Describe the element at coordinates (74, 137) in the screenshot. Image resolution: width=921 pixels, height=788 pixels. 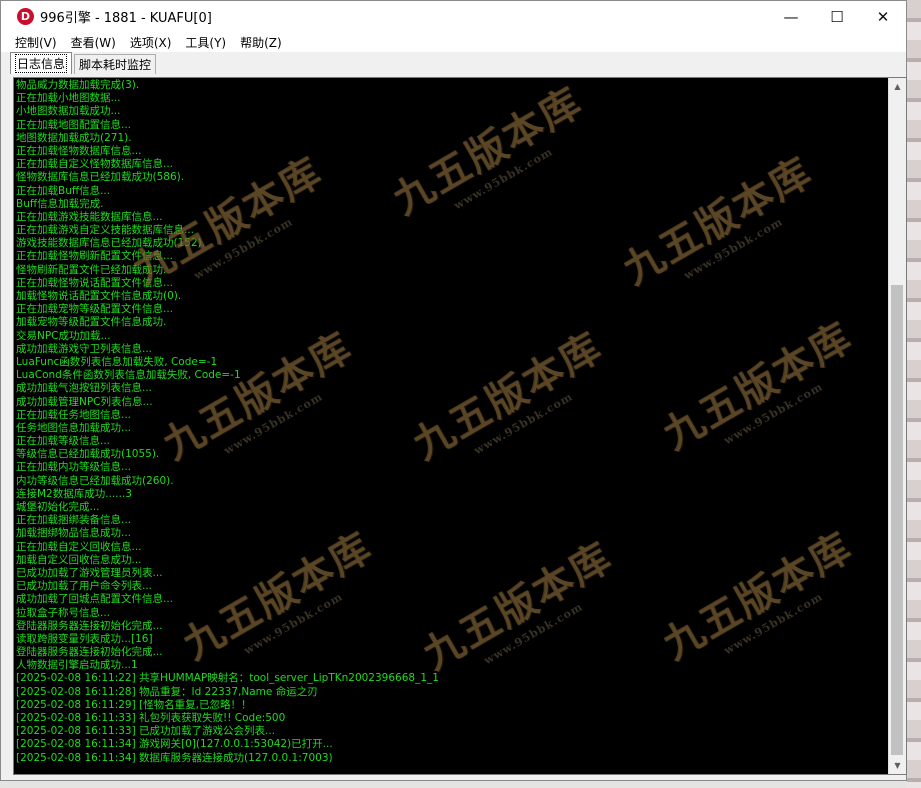
I see `log-line: 地图数据加载成功(271).` at that location.